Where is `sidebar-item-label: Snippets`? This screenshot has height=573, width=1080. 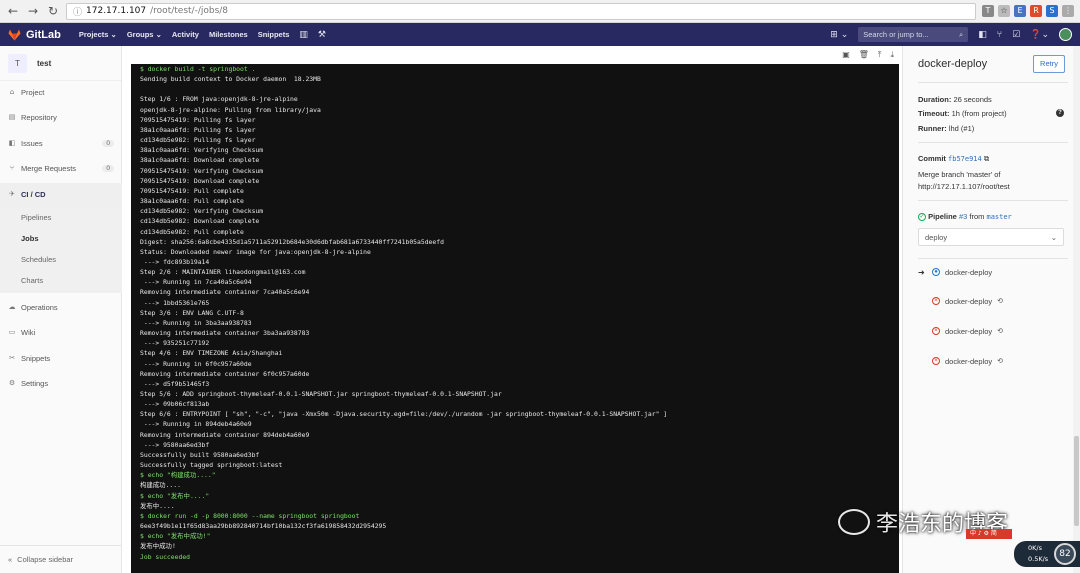
sidebar-item-label: Snippets is located at coordinates (36, 358).